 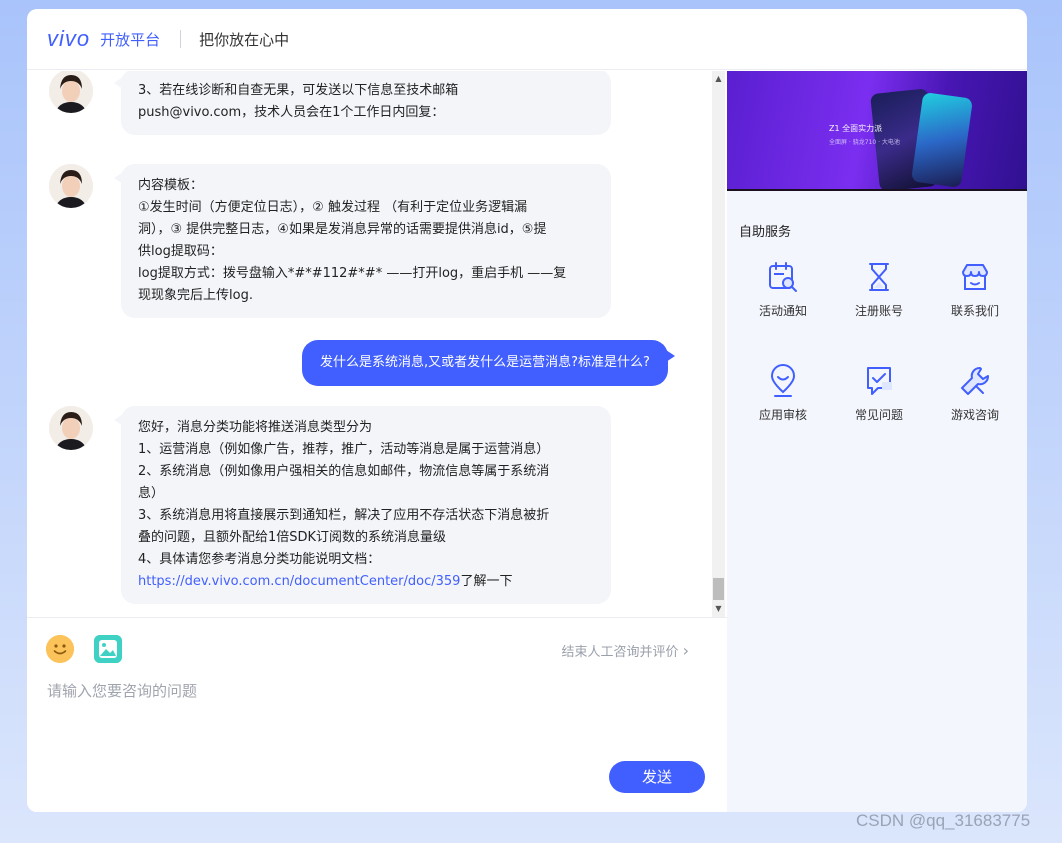 I want to click on service-label: 应用审核, so click(x=782, y=415).